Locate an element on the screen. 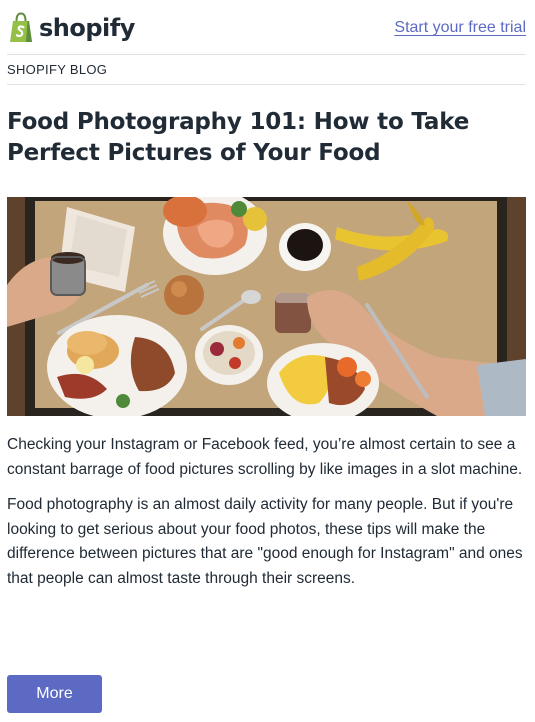 The height and width of the screenshot is (722, 535). shopify-logo: shopify is located at coordinates (71, 28).